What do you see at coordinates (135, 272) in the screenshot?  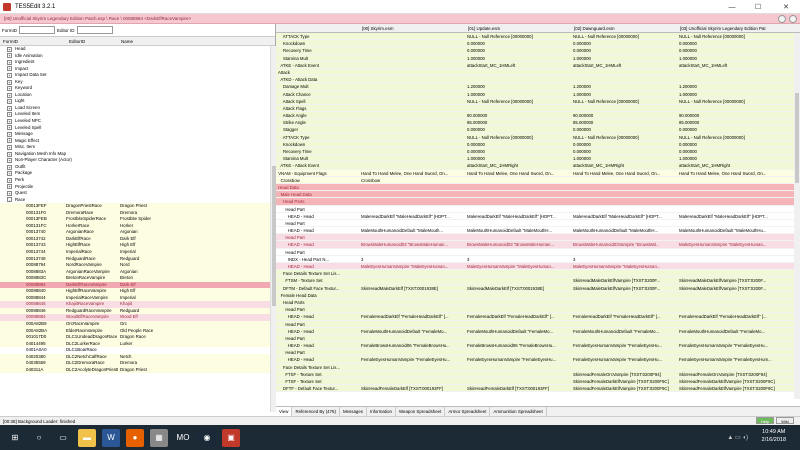 I see `race-record-row: 0008883A ArgonianRaceVampire Argonian` at bounding box center [135, 272].